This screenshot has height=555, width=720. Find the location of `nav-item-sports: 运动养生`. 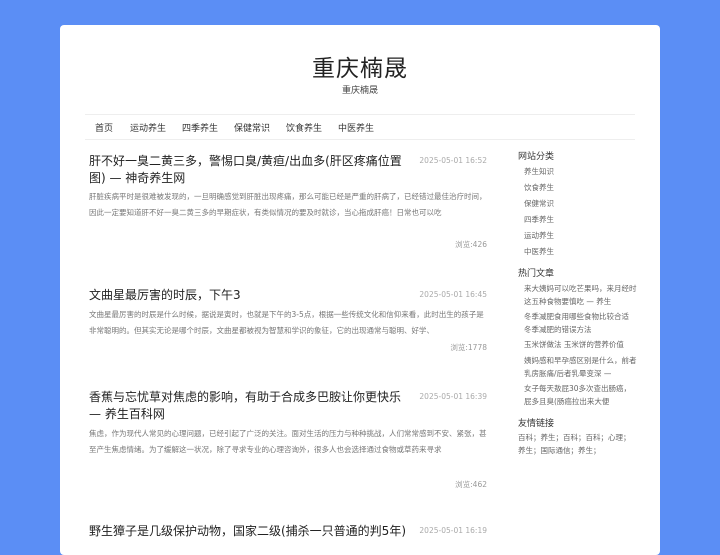

nav-item-sports: 运动养生 is located at coordinates (148, 127).